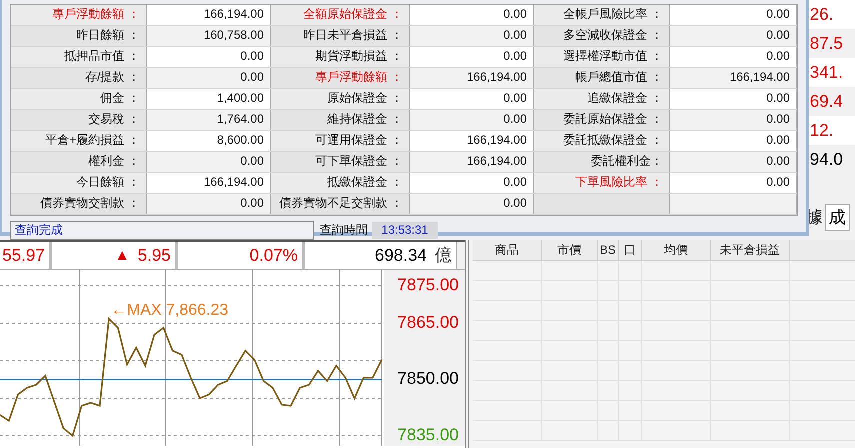  What do you see at coordinates (827, 102) in the screenshot?
I see `price-value: 69.4` at bounding box center [827, 102].